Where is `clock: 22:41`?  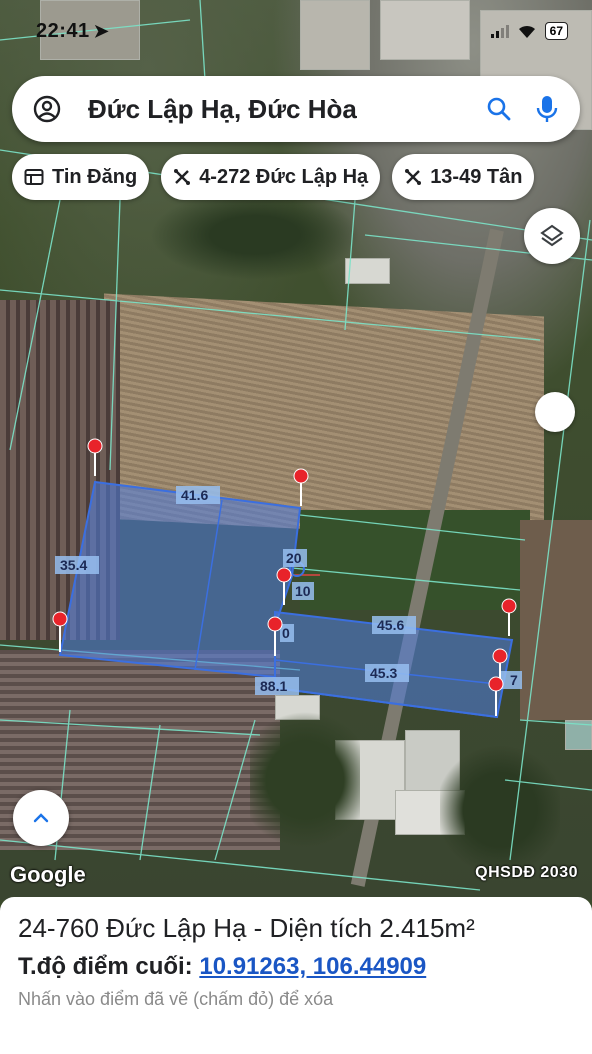
clock: 22:41 is located at coordinates (63, 30).